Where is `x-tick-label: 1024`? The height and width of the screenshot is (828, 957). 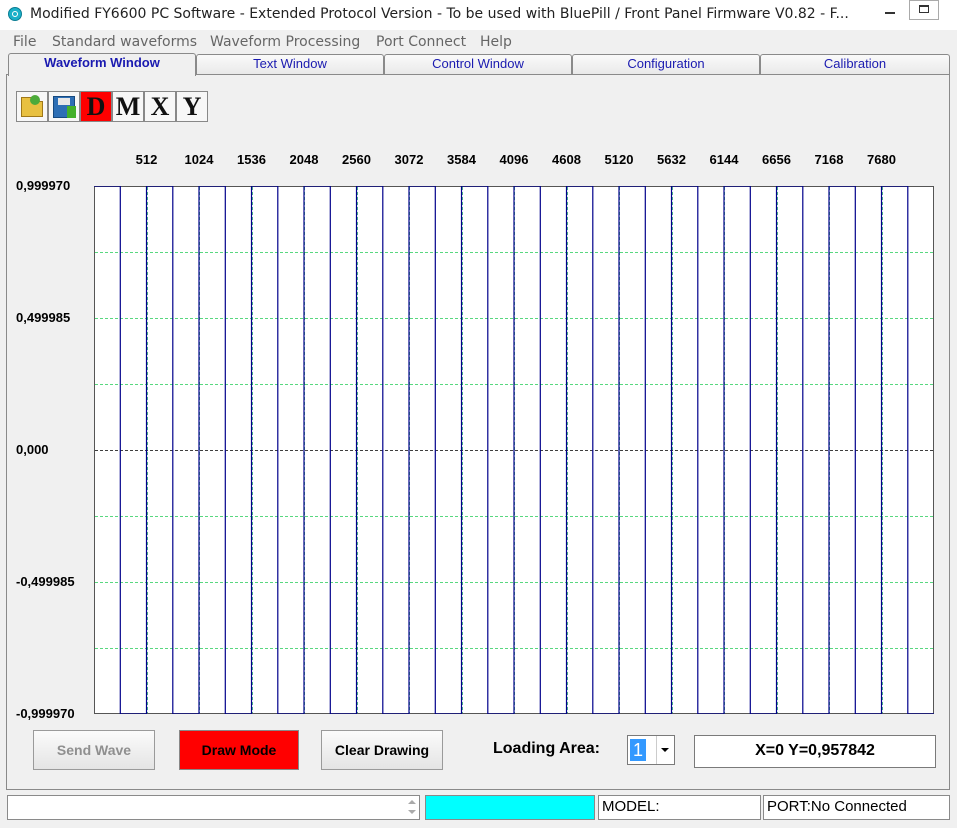
x-tick-label: 1024 is located at coordinates (199, 159).